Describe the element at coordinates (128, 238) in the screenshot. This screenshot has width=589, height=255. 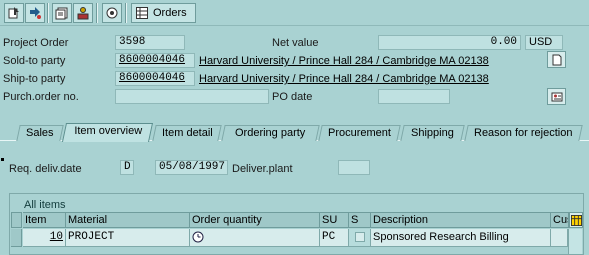
I see `cell-material: PROJECT` at that location.